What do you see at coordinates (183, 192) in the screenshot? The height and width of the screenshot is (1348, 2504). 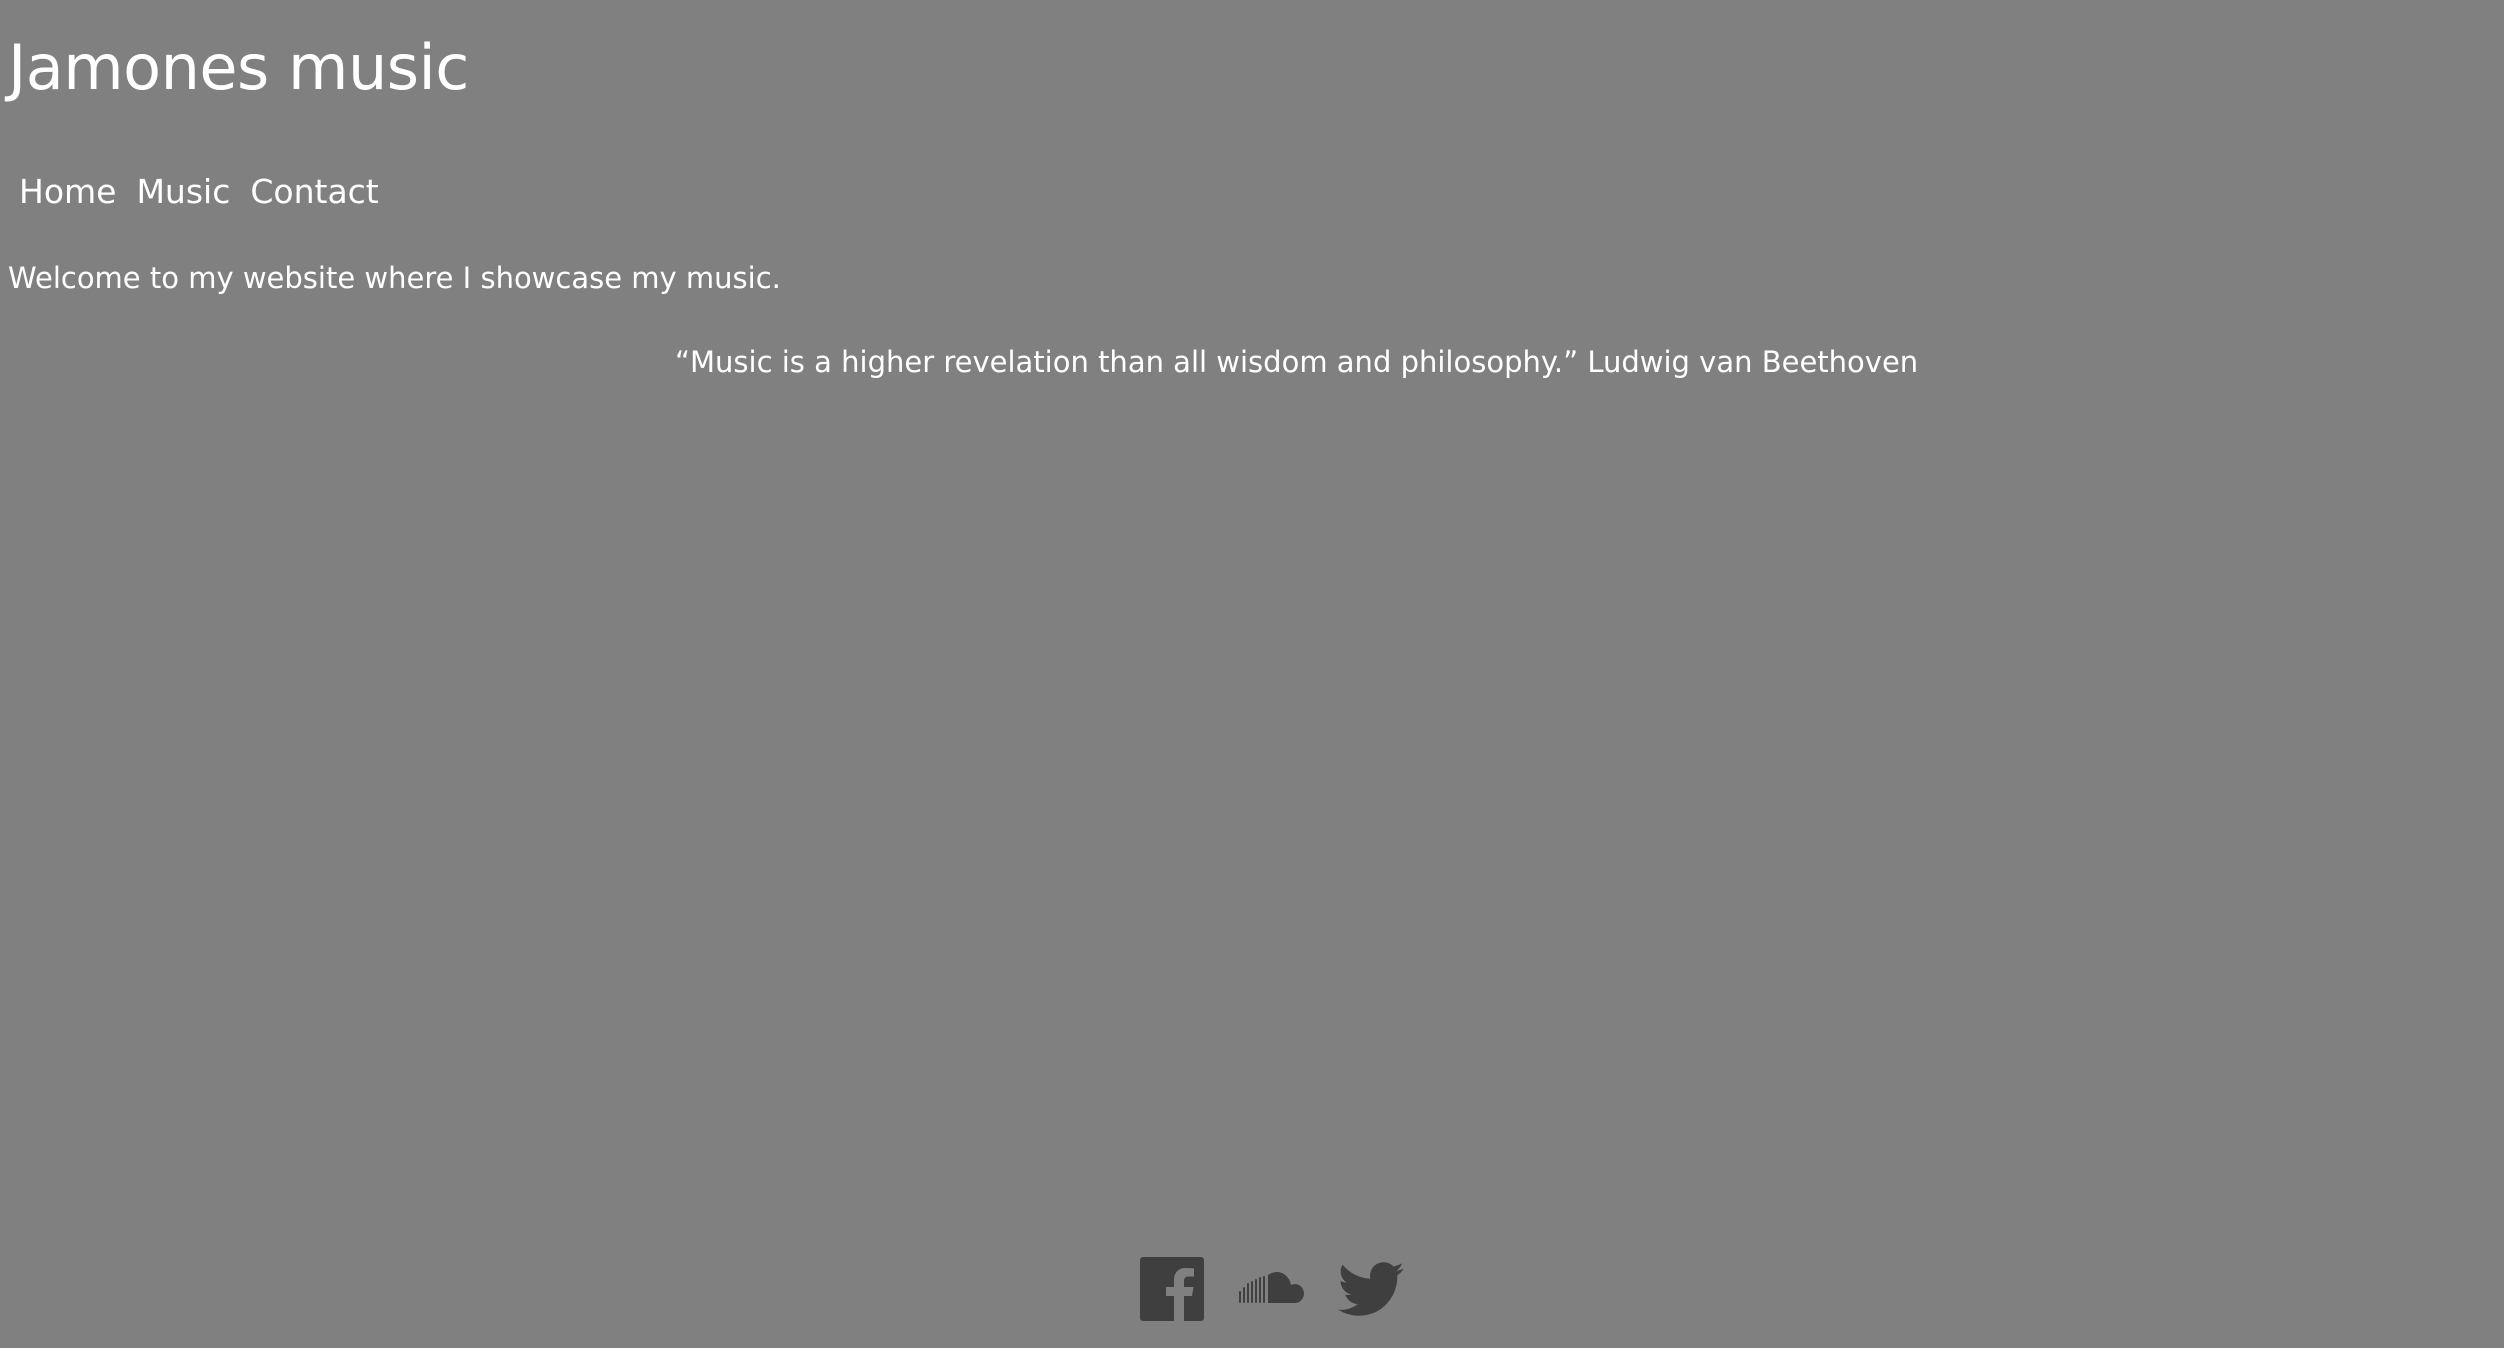 I see `nav-link-music: Music` at bounding box center [183, 192].